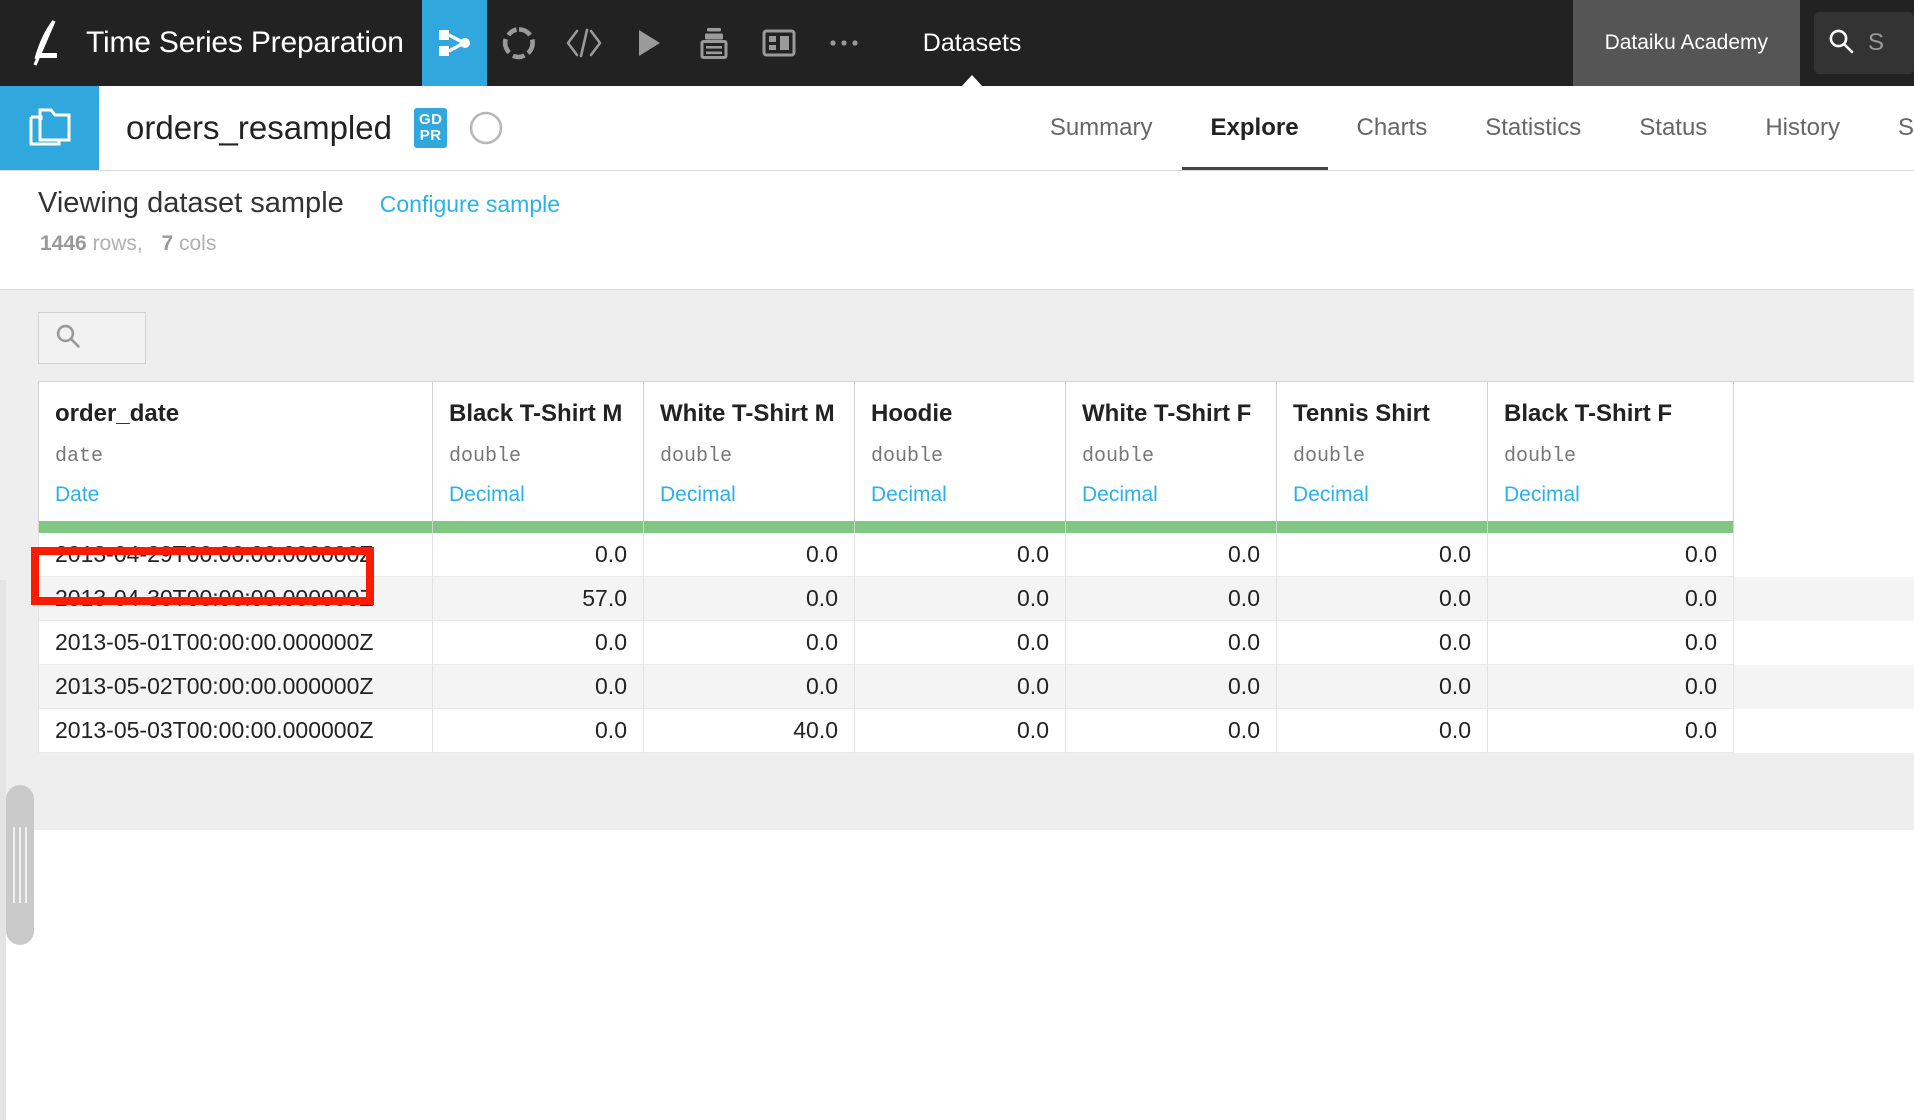 Image resolution: width=1914 pixels, height=1120 pixels. Describe the element at coordinates (235, 495) in the screenshot. I see `column-meaning: Date` at that location.